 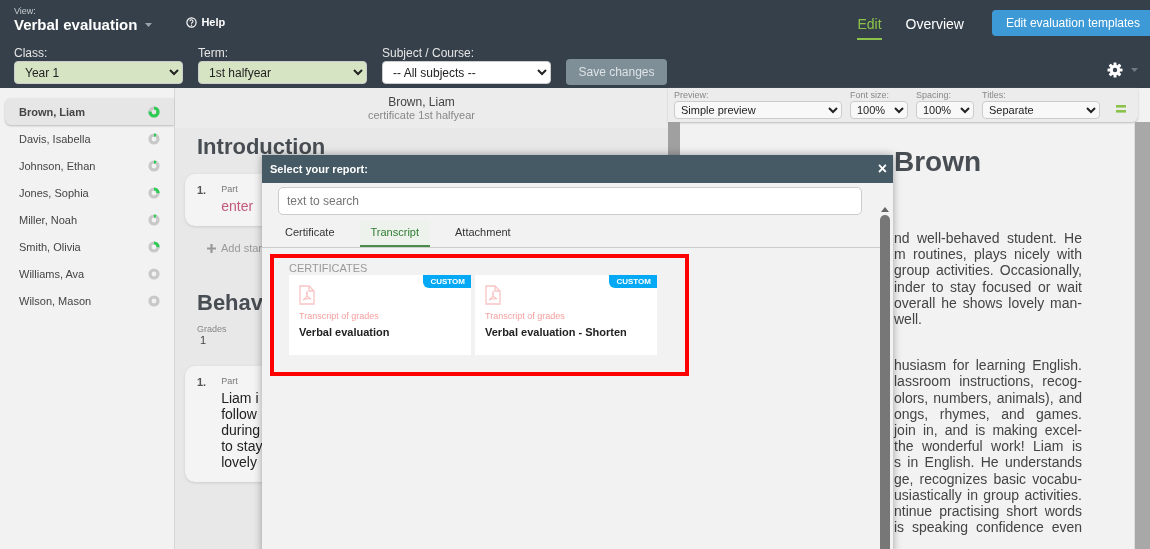 I want to click on report-tab: Transcript, so click(x=395, y=233).